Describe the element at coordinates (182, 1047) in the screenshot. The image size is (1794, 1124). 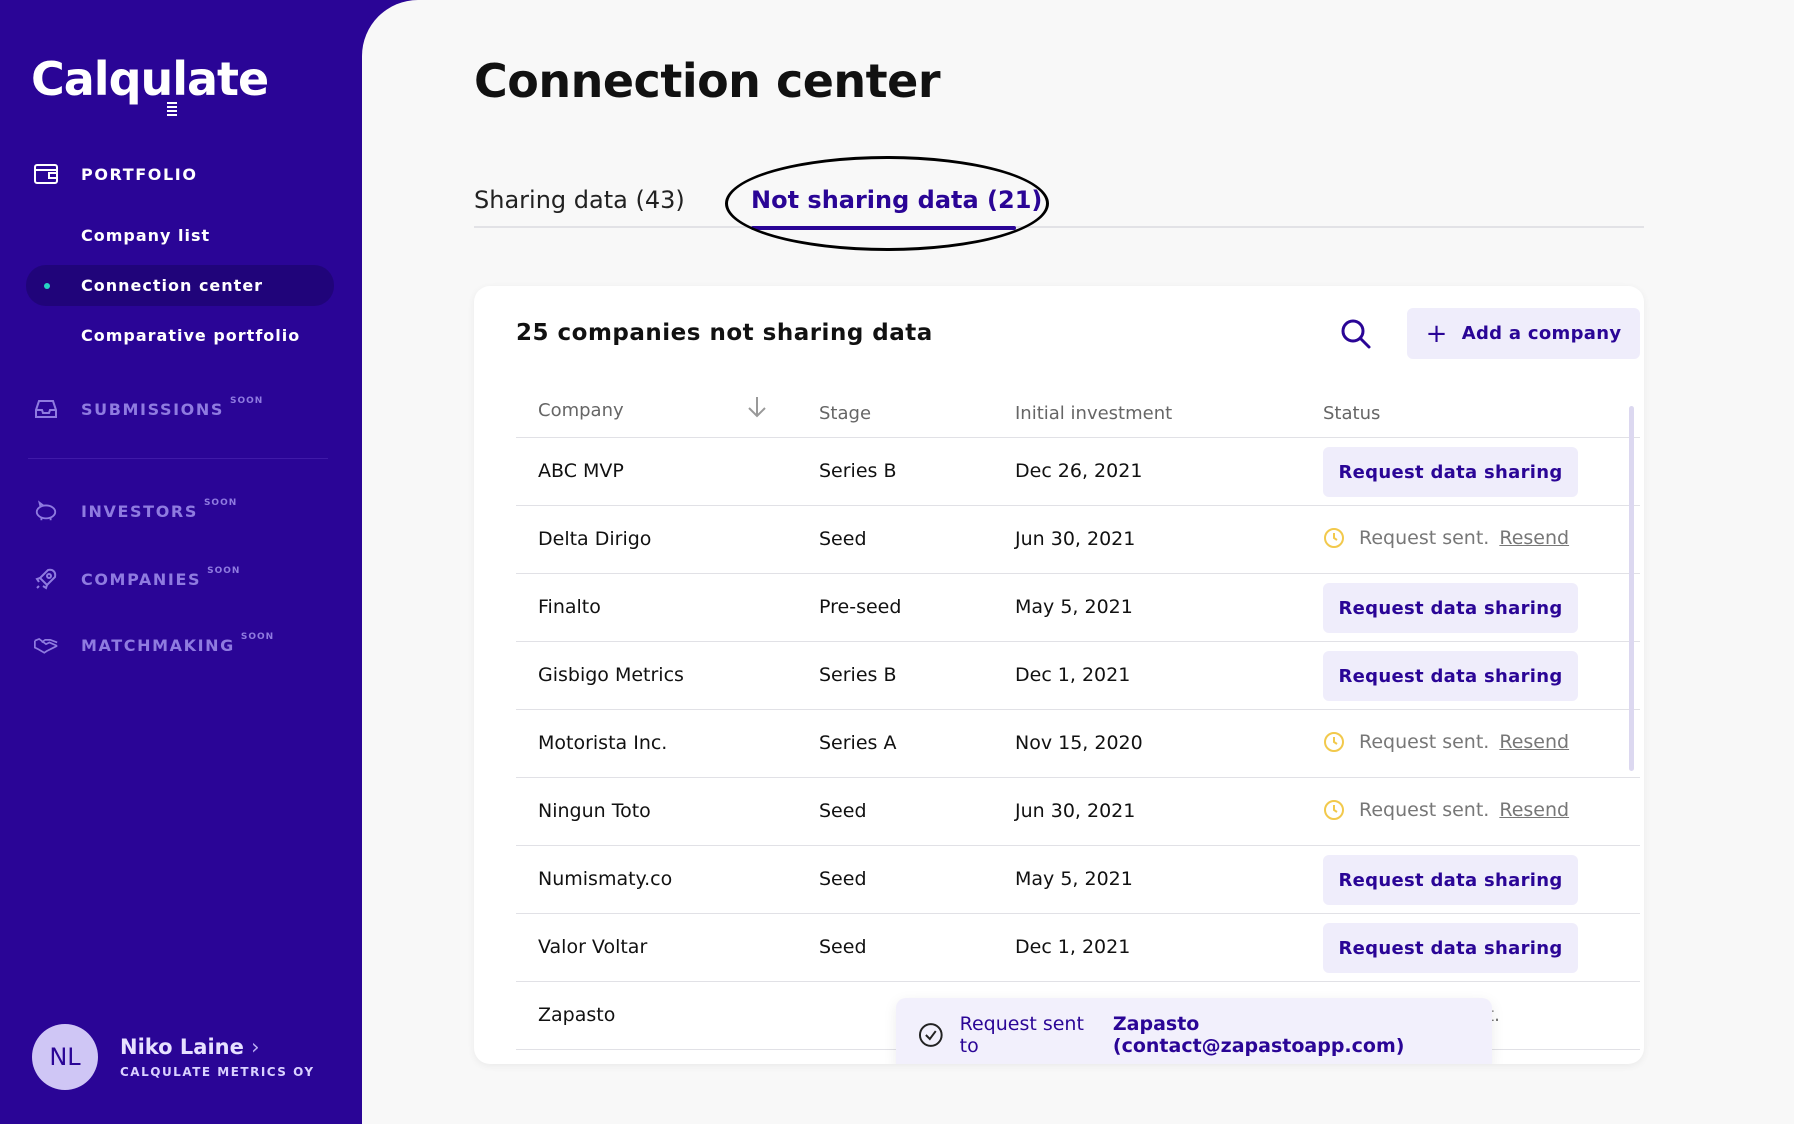
I see `user-name-text: Niko Laine` at that location.